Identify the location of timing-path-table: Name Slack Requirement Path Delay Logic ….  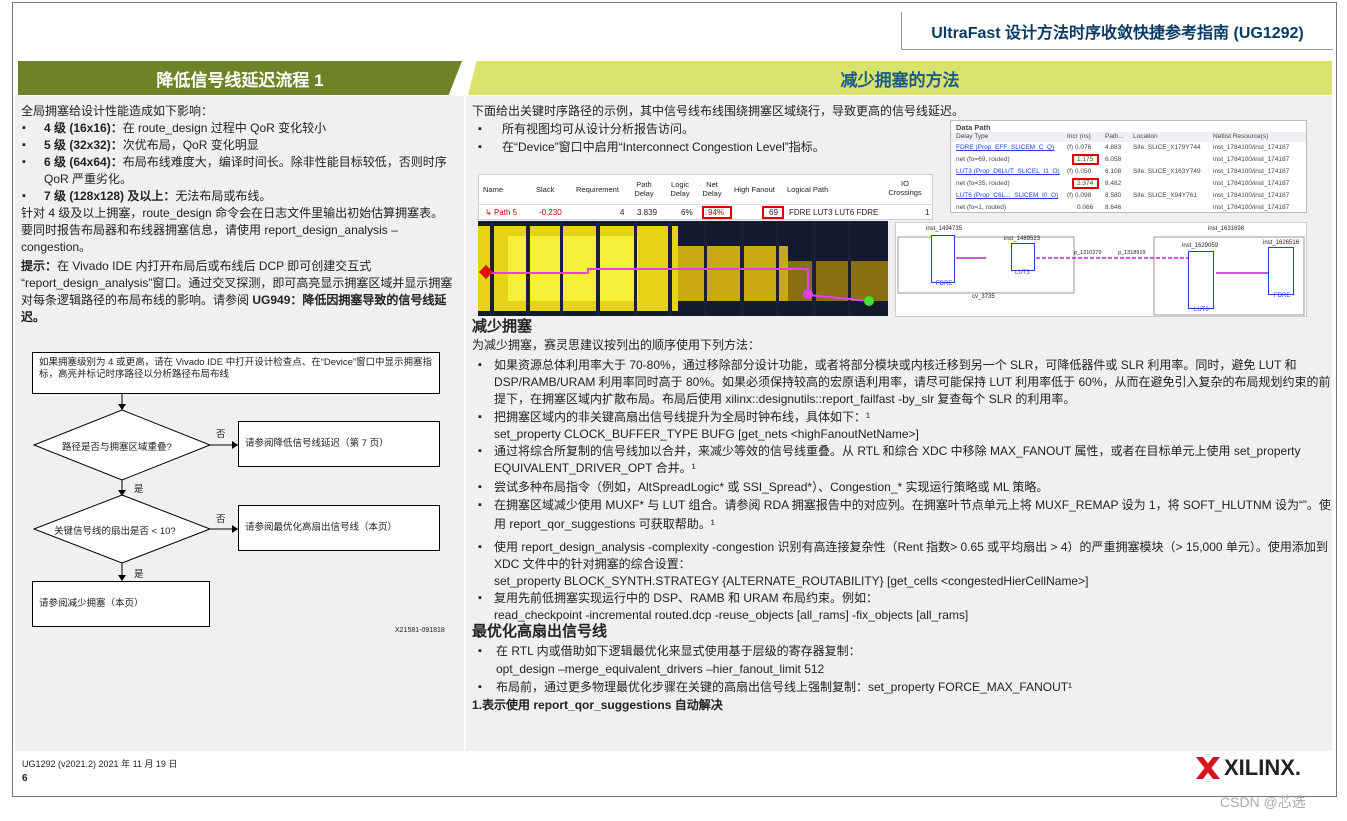
(705, 197).